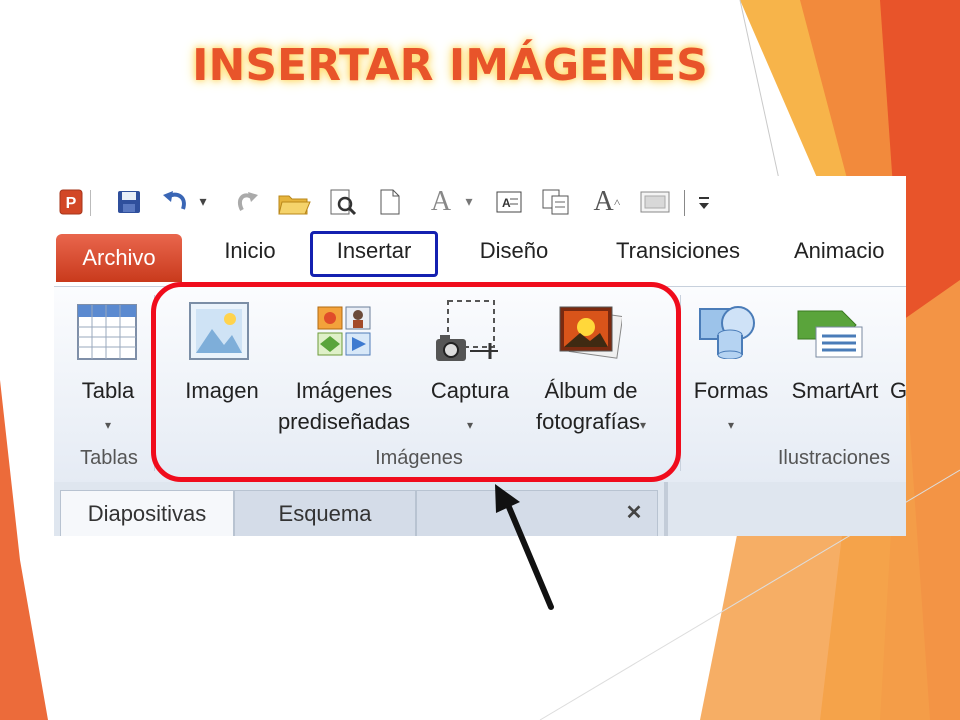  I want to click on powerpoint-logo-icon: P, so click(71, 202).